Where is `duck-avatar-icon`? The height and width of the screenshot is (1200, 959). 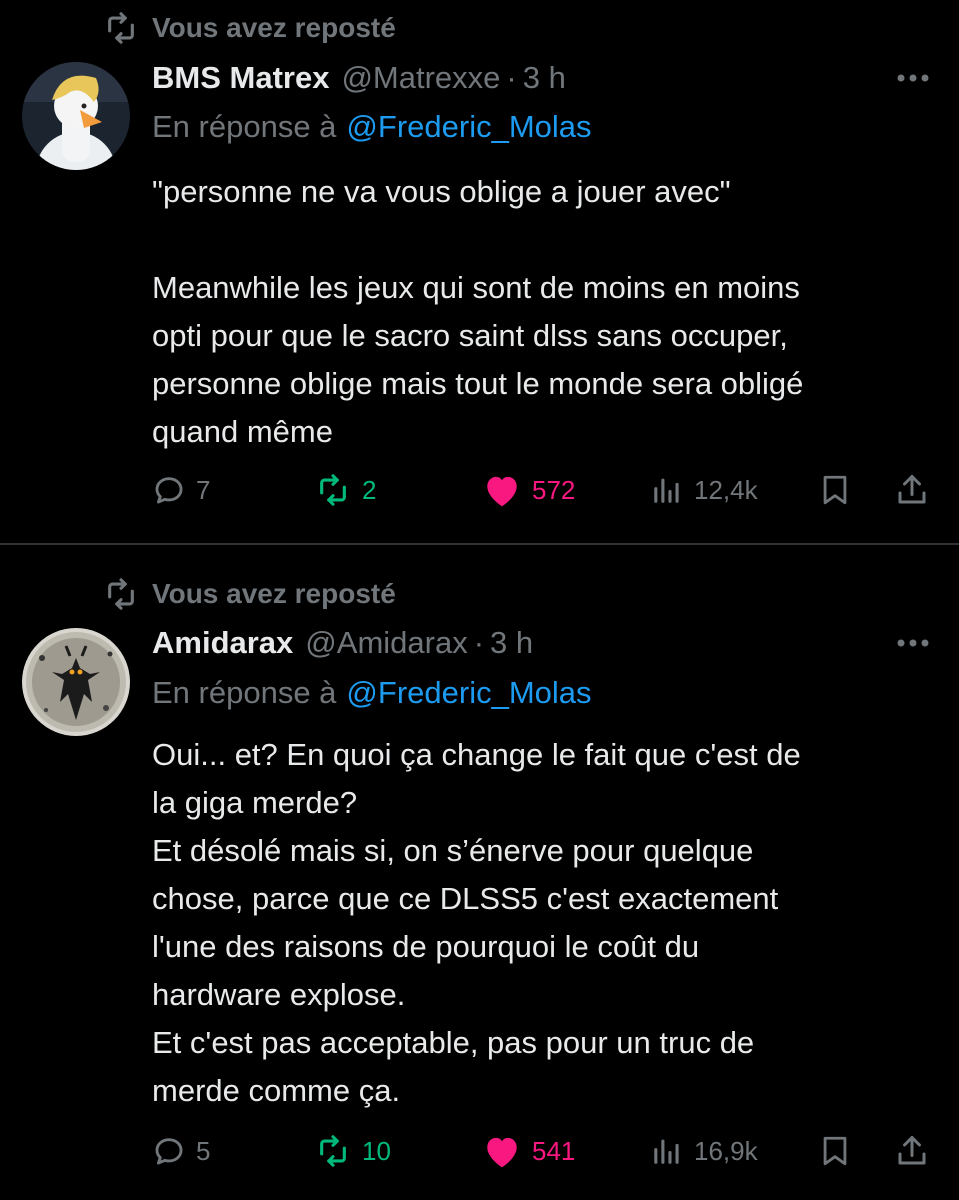 duck-avatar-icon is located at coordinates (76, 116).